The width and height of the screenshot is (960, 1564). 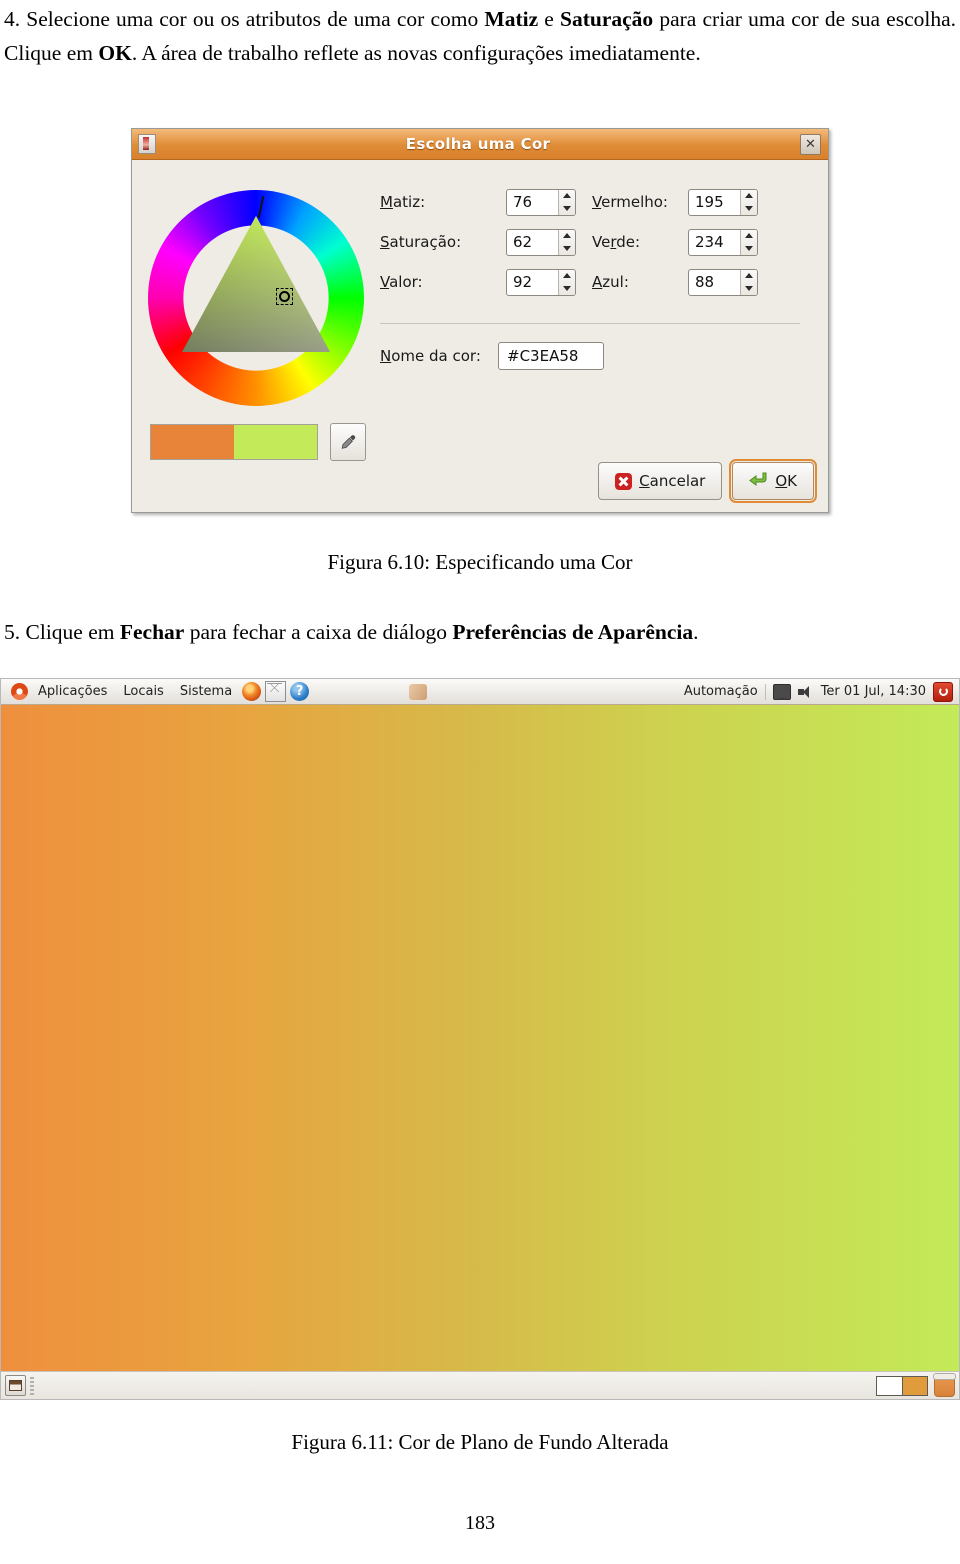 What do you see at coordinates (773, 481) in the screenshot?
I see `ok-button: OK` at bounding box center [773, 481].